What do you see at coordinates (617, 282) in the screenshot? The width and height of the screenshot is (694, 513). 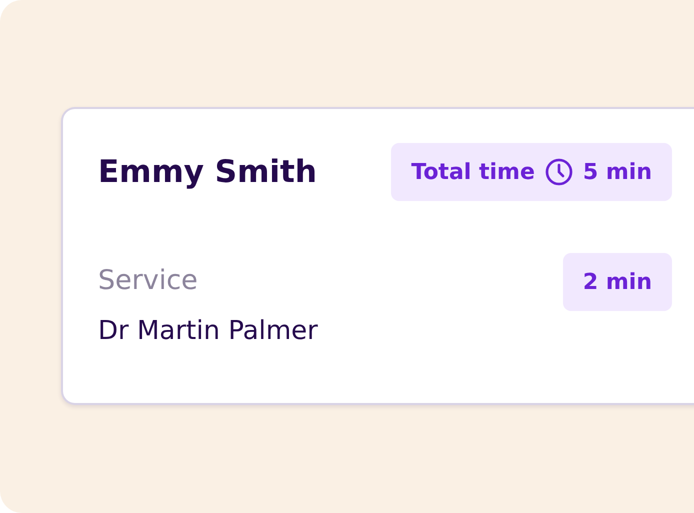 I see `duration-badge: 2 min` at bounding box center [617, 282].